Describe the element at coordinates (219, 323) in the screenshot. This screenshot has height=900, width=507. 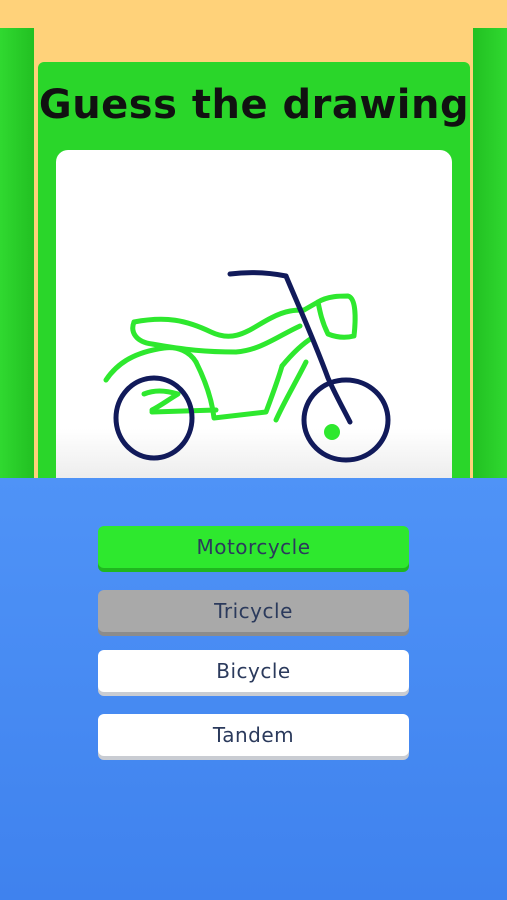
I see `tank-outline` at that location.